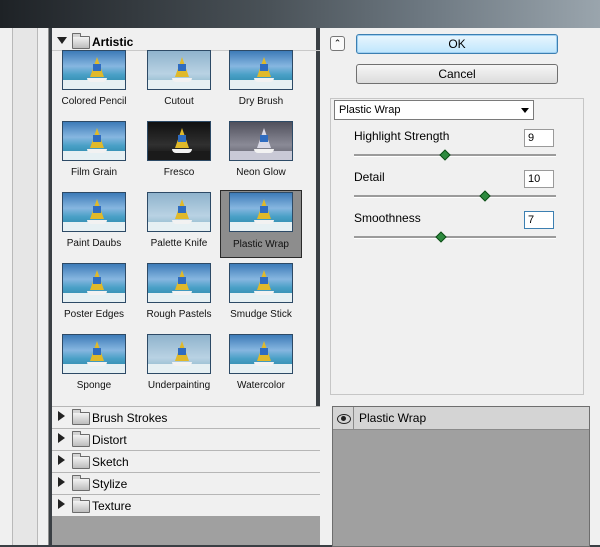 The width and height of the screenshot is (600, 547). What do you see at coordinates (201, 461) in the screenshot?
I see `category-row: Sketch` at bounding box center [201, 461].